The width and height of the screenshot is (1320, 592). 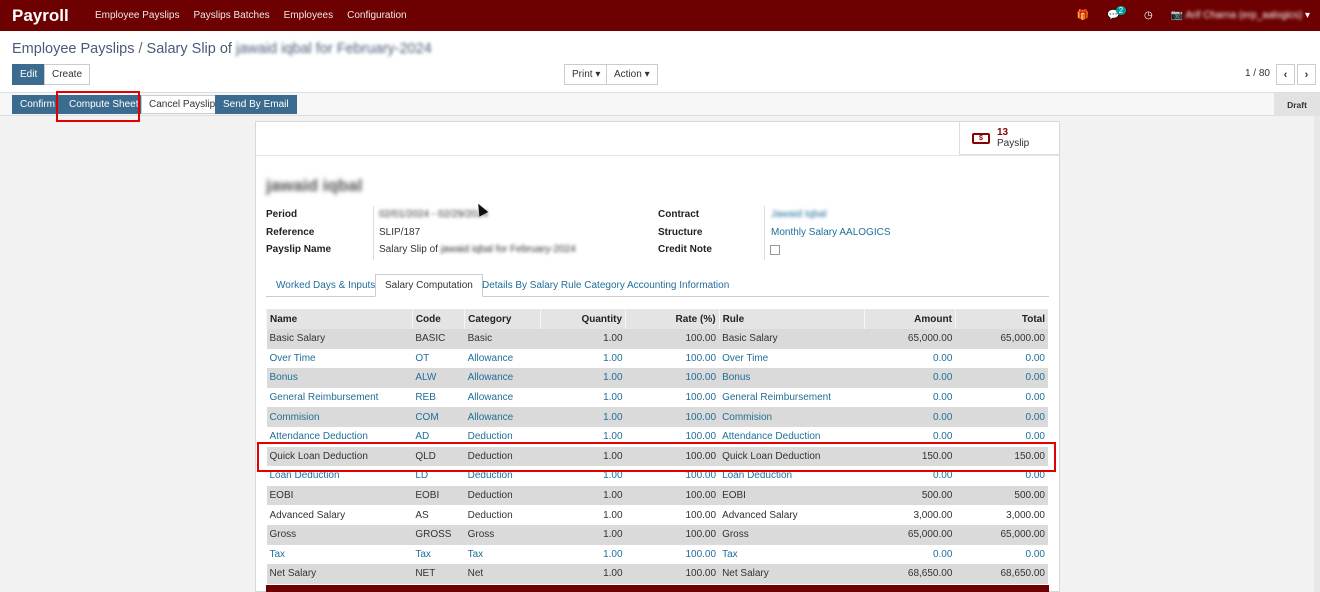 I want to click on cell-category: Tax, so click(x=502, y=554).